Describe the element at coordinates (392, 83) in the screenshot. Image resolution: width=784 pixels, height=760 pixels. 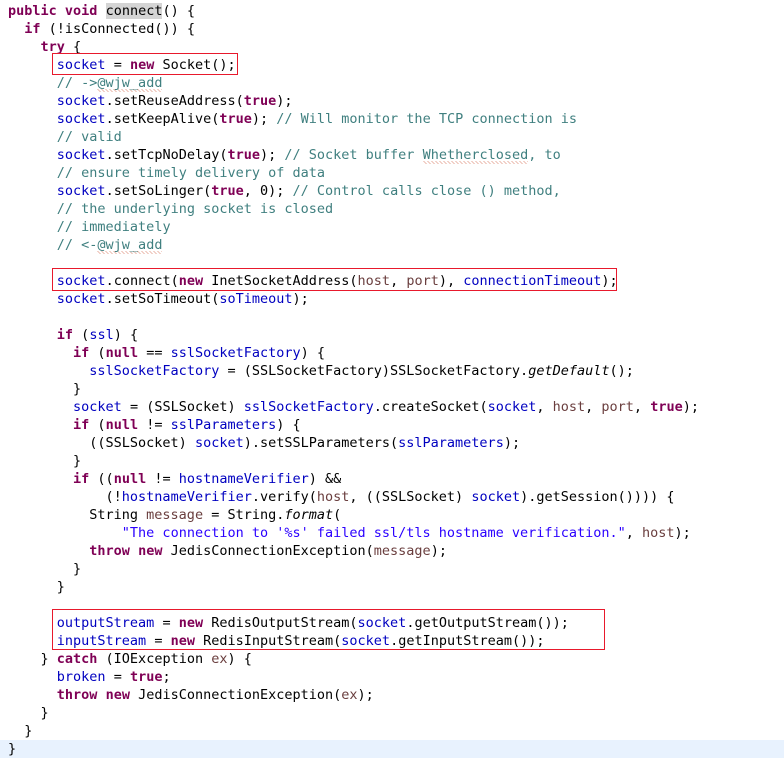
I see `code-line: // ->@wjw_add` at that location.